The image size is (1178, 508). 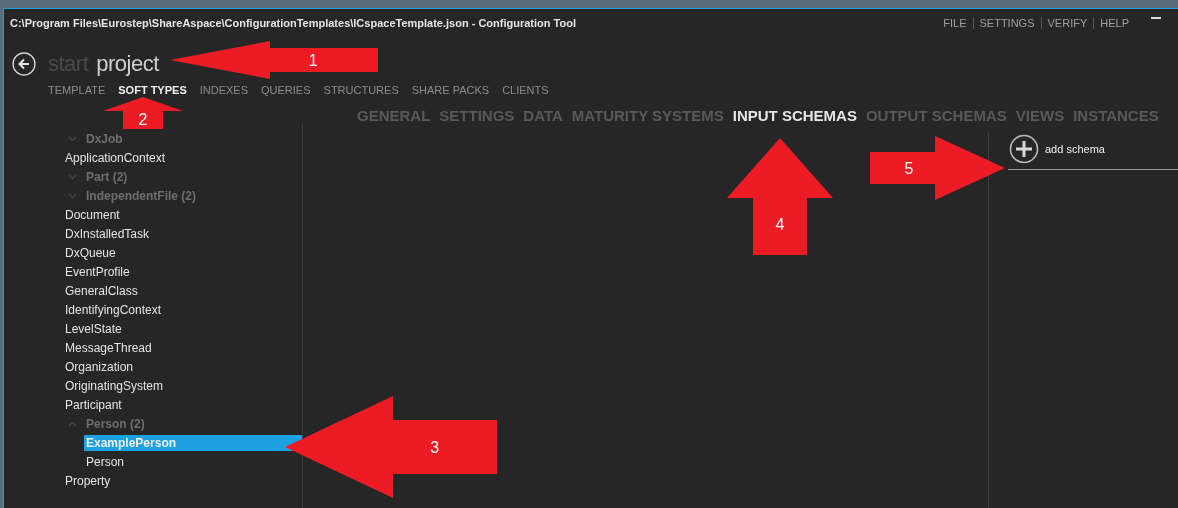 I want to click on tab: INPUT SCHEMAS, so click(x=794, y=115).